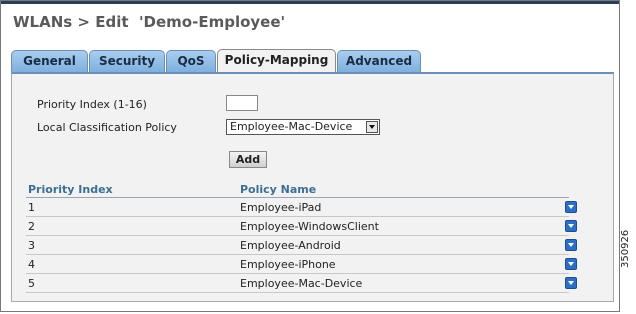  I want to click on local-classification-policy-label: Local Classification Policy, so click(107, 127).